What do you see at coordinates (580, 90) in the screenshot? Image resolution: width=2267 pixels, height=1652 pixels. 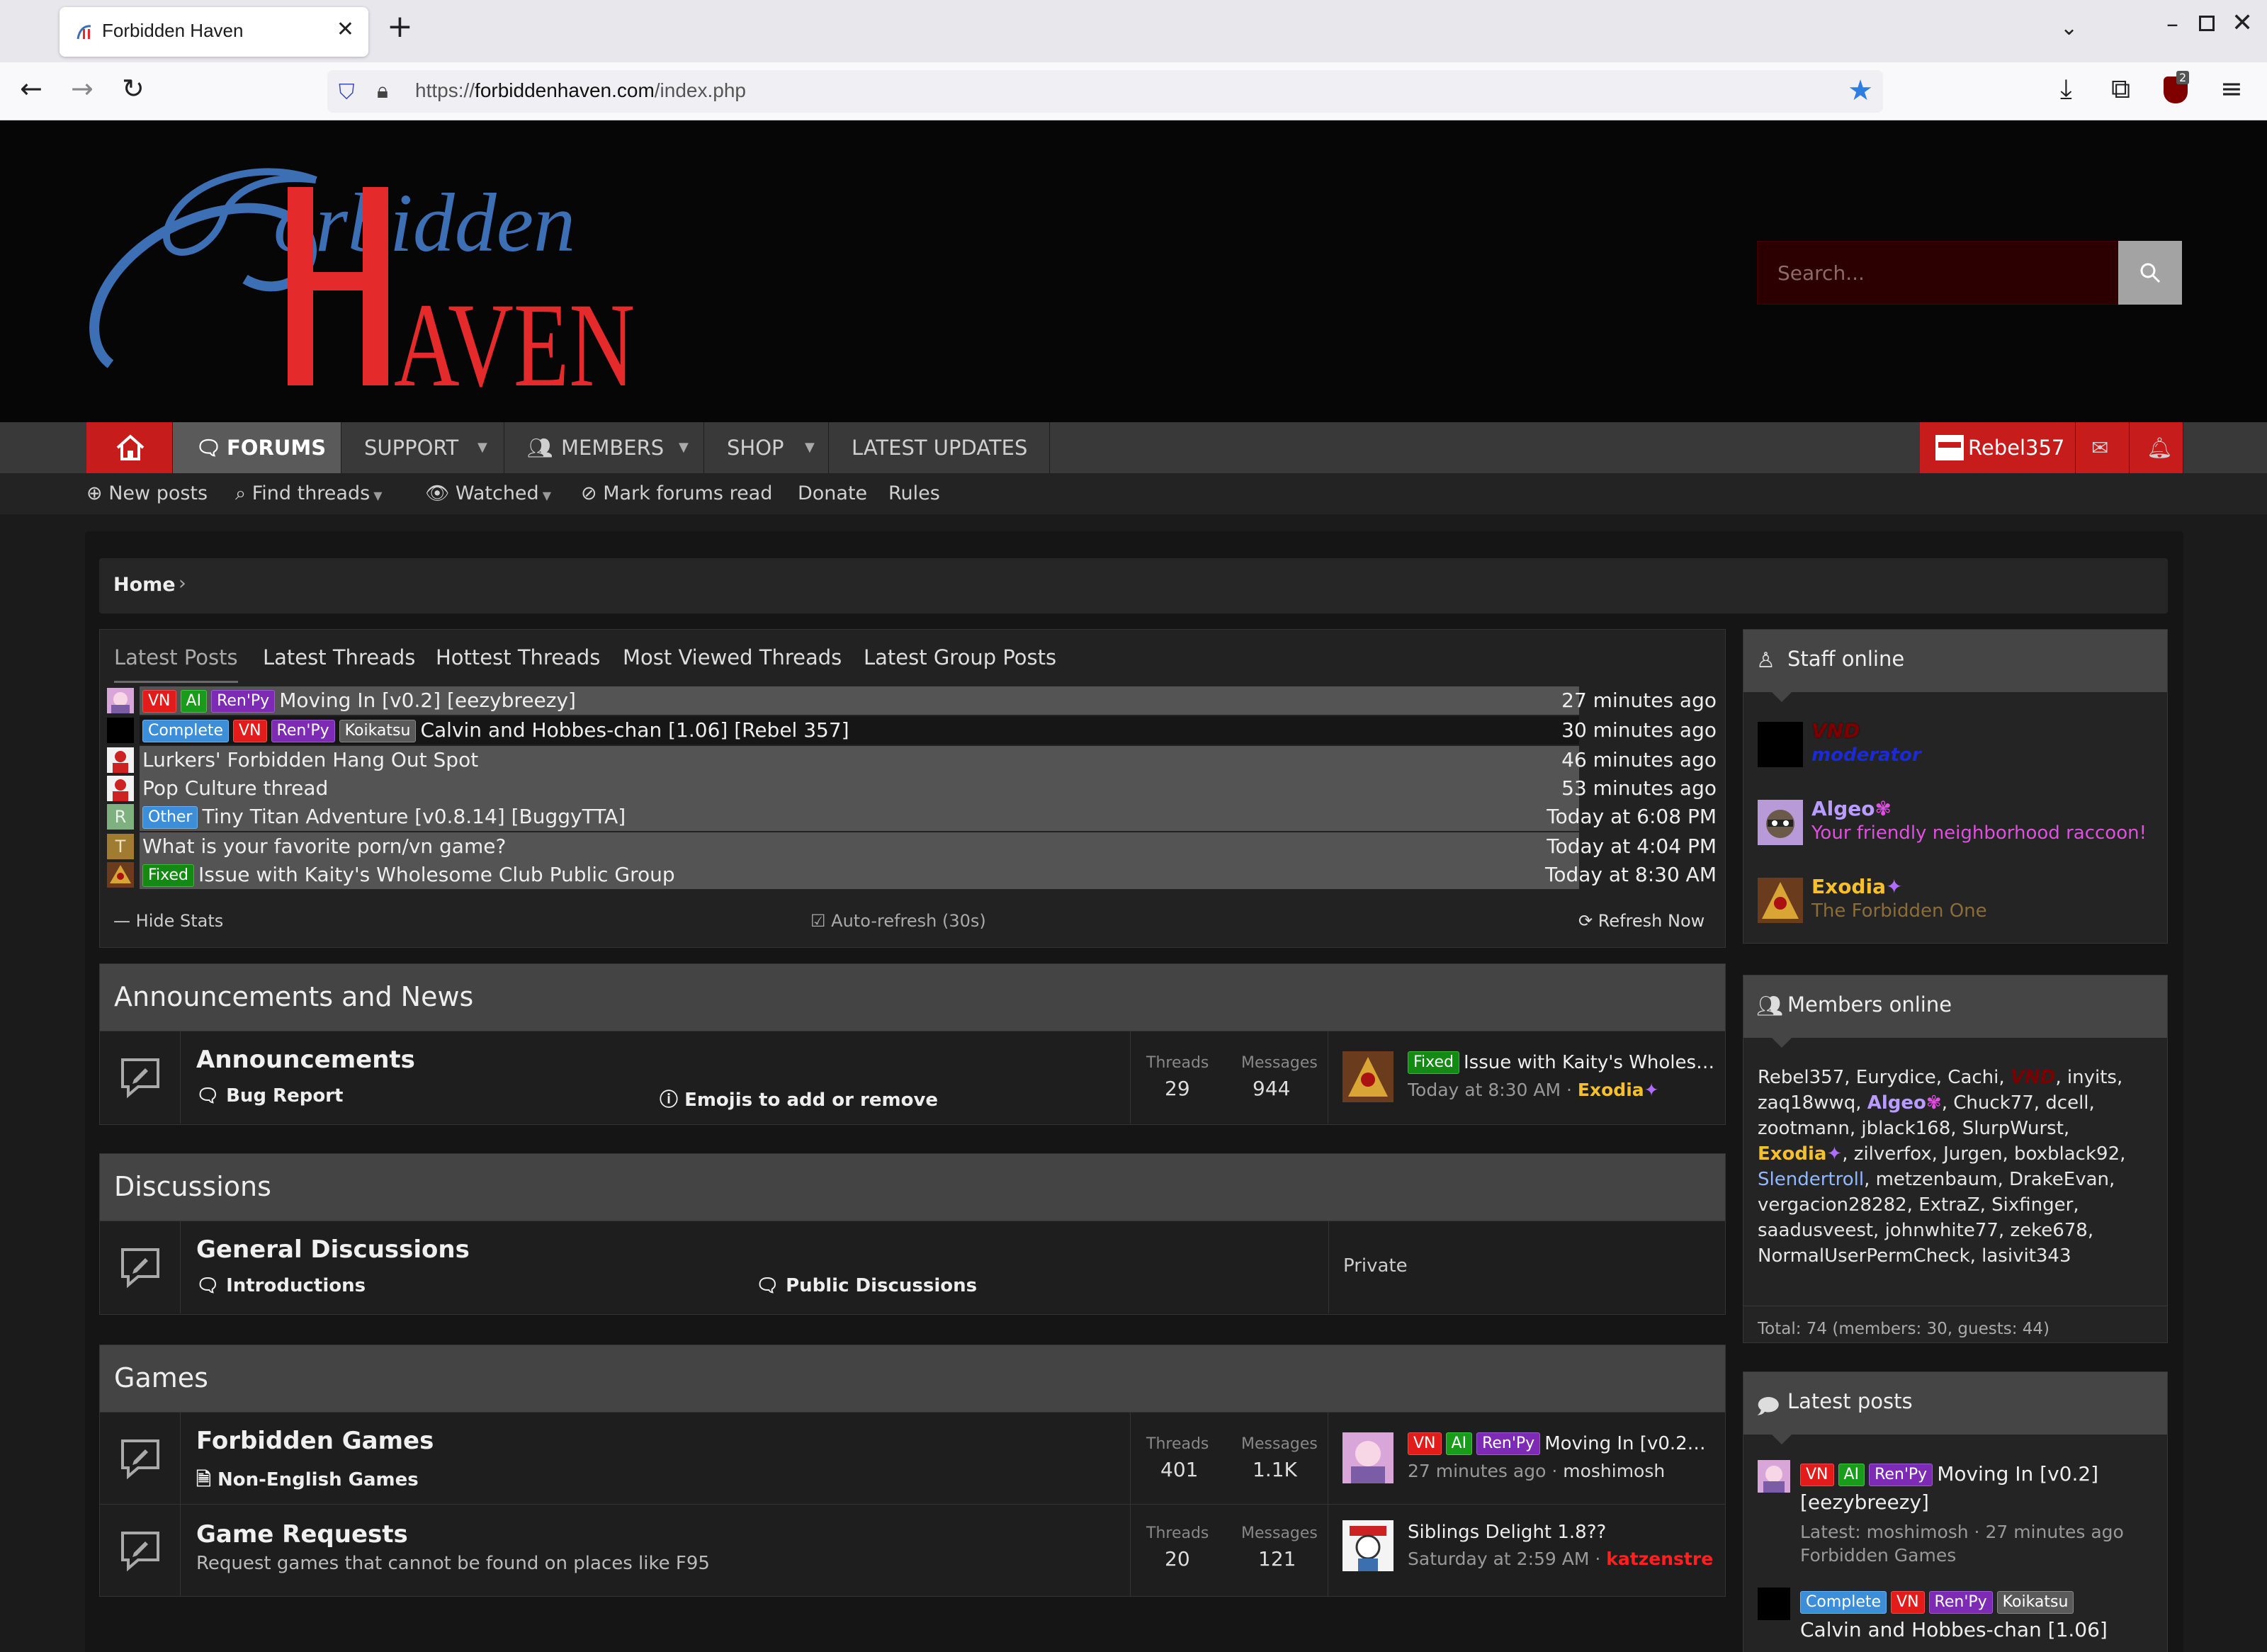 I see `url-text: https://forbiddenhaven.com/index.php` at bounding box center [580, 90].